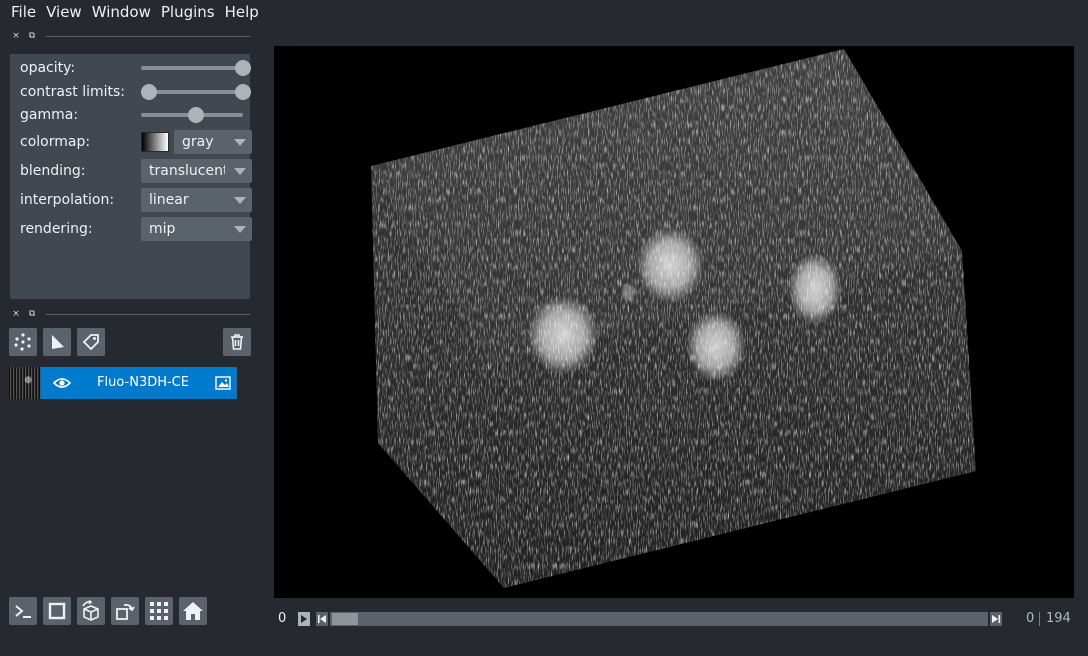  What do you see at coordinates (996, 619) in the screenshot?
I see `skip-end-icon` at bounding box center [996, 619].